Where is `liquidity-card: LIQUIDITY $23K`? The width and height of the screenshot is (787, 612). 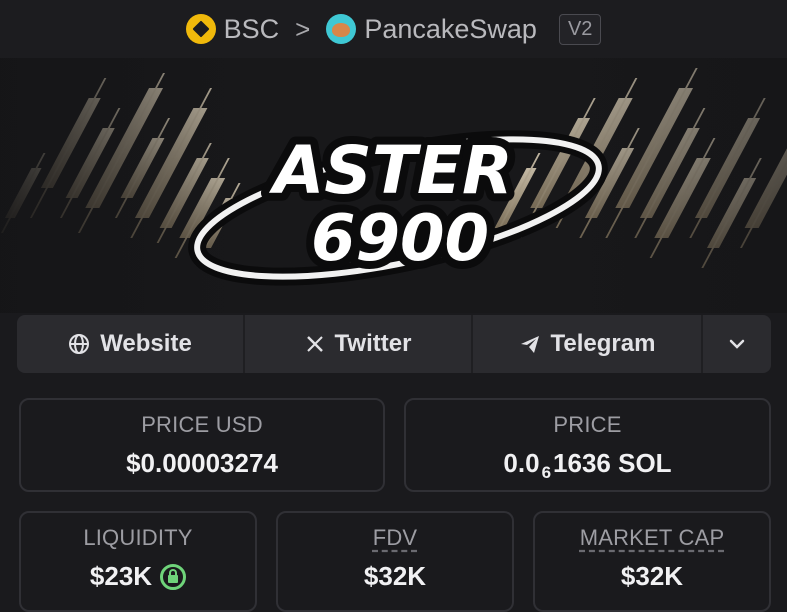
liquidity-card: LIQUIDITY $23K is located at coordinates (138, 561).